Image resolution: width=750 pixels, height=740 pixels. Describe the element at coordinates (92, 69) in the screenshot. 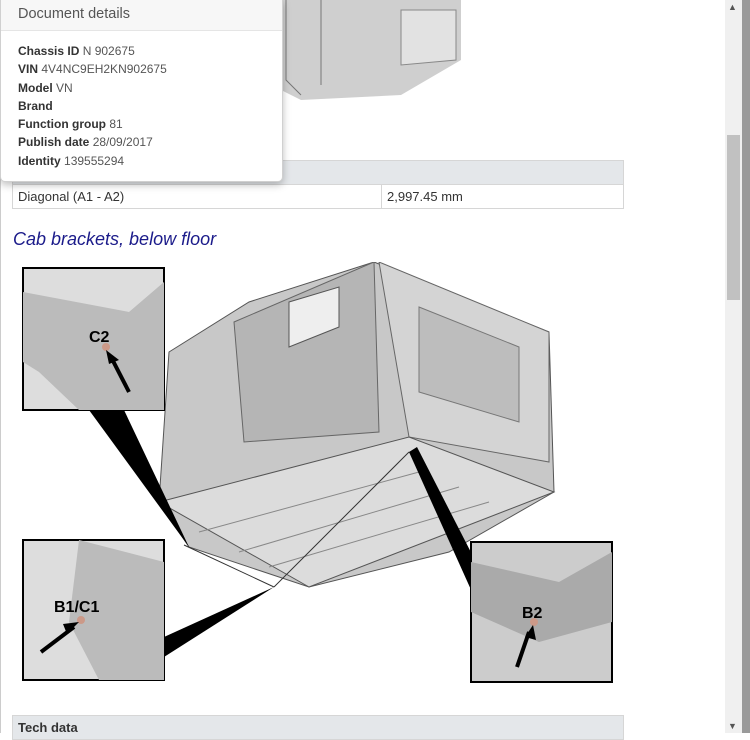

I see `detail-vin: VIN 4V4NC9EH2KN902675` at that location.